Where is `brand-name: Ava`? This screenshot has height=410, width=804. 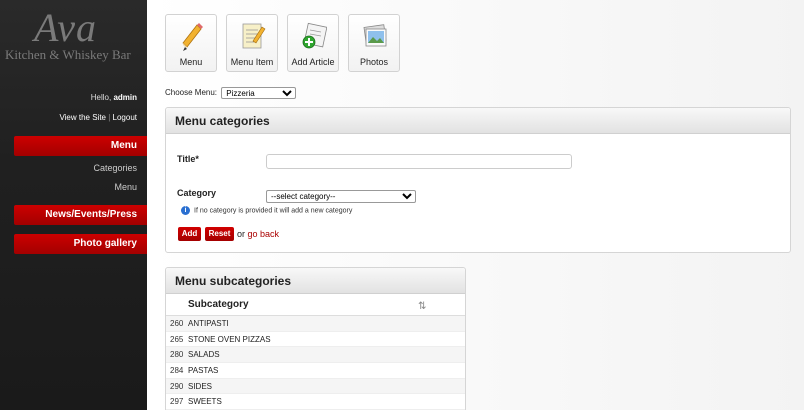 brand-name: Ava is located at coordinates (65, 27).